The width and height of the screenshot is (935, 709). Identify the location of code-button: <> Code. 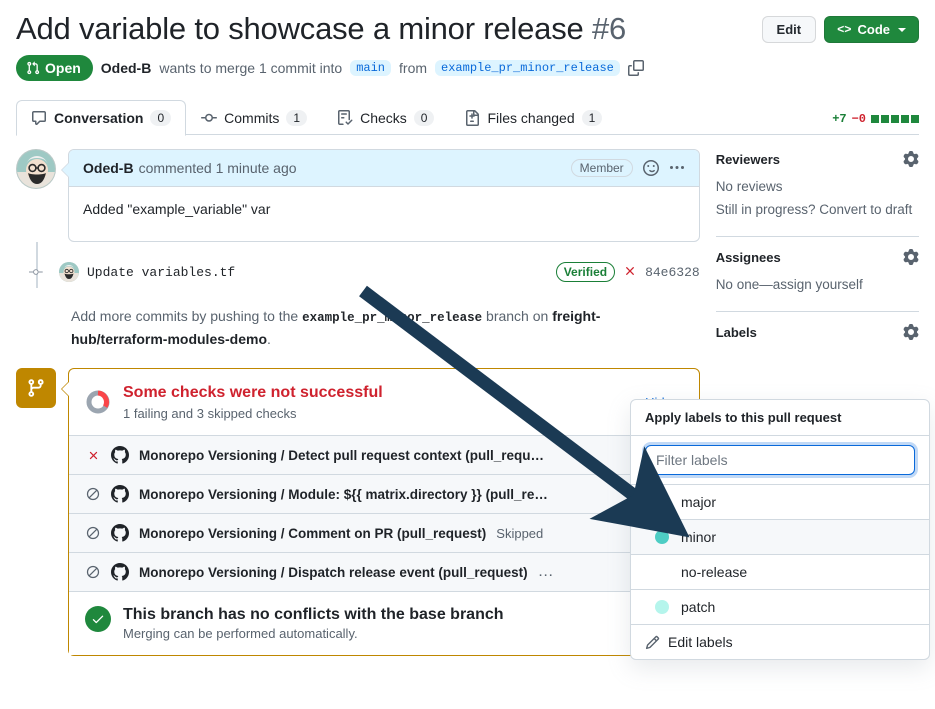
(871, 29).